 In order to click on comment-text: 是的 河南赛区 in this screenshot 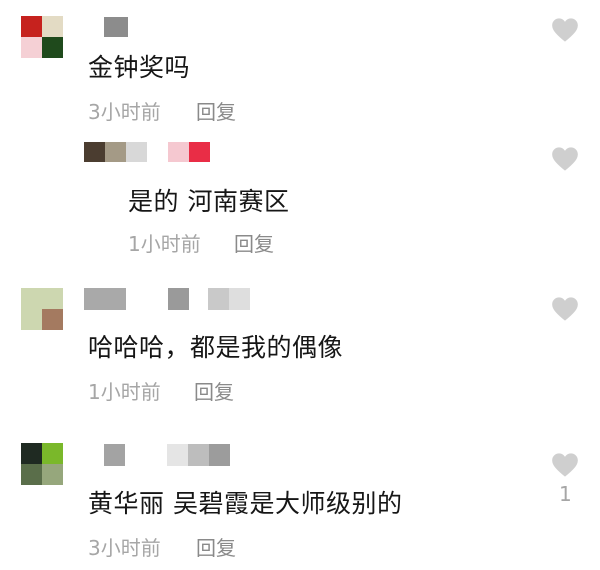, I will do `click(209, 201)`.